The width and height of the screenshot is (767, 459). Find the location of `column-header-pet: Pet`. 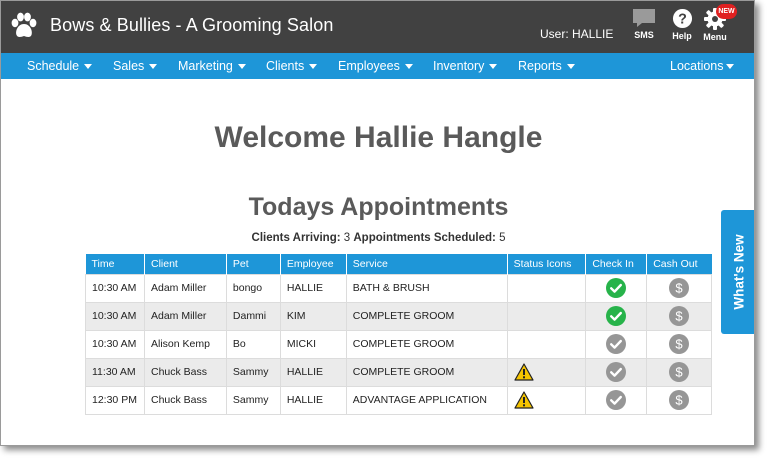

column-header-pet: Pet is located at coordinates (253, 264).